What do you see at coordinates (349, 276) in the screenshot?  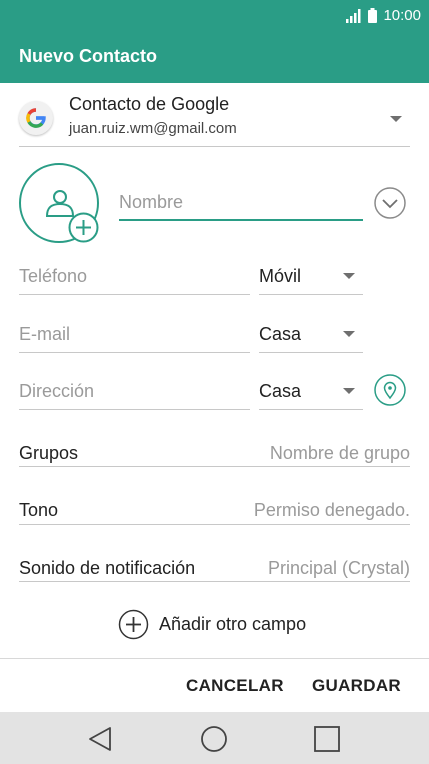 I see `phone-type-dropdown-icon` at bounding box center [349, 276].